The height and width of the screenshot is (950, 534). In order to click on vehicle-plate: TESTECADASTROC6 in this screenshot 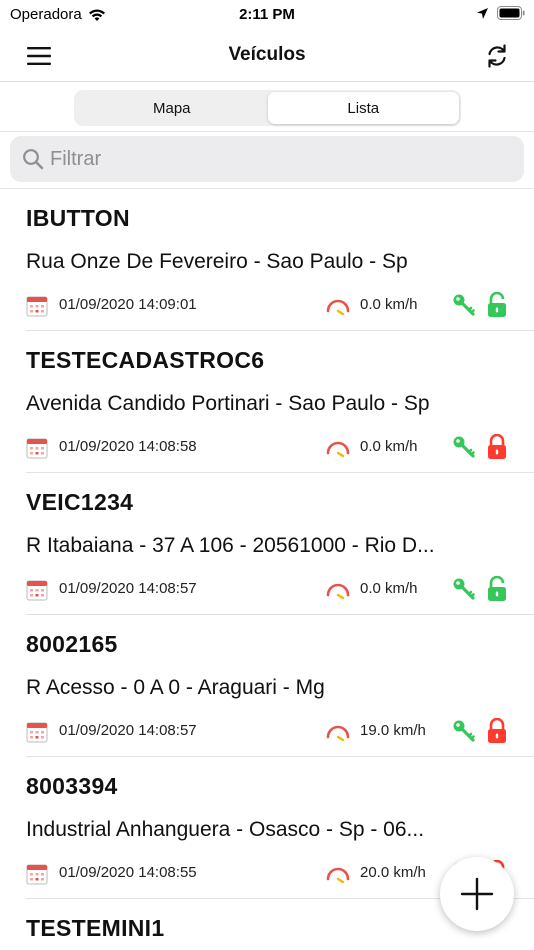, I will do `click(145, 360)`.